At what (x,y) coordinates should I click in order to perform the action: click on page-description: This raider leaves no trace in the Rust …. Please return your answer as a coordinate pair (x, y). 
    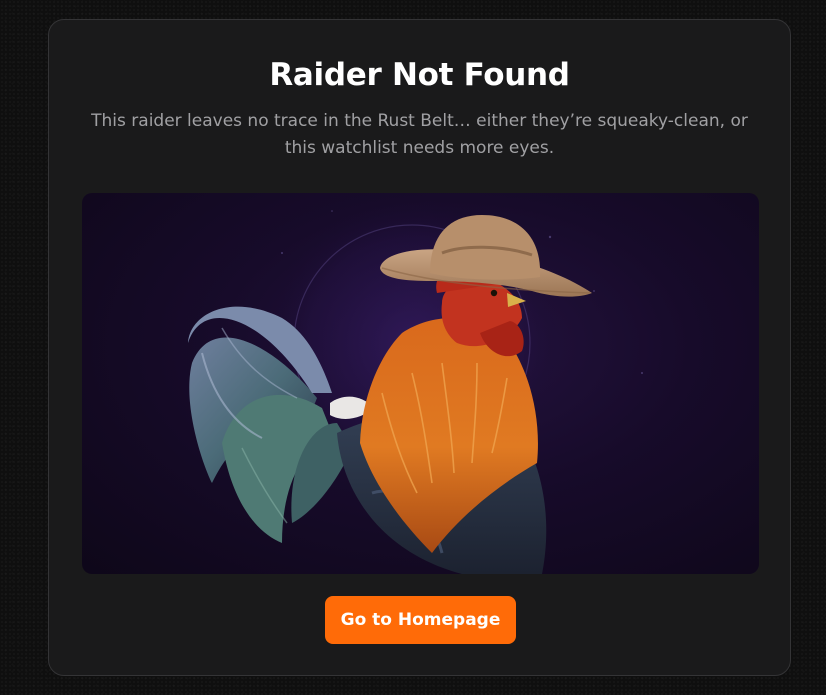
    Looking at the image, I should click on (419, 134).